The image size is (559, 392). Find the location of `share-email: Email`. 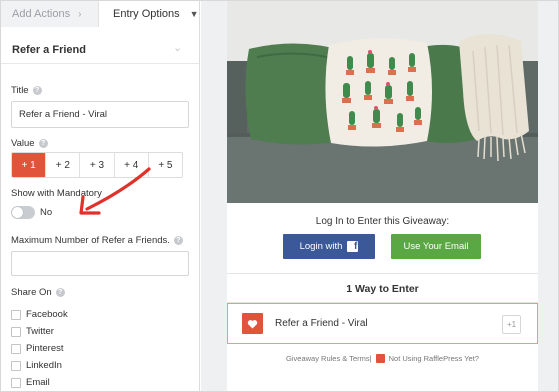

share-email: Email is located at coordinates (30, 382).